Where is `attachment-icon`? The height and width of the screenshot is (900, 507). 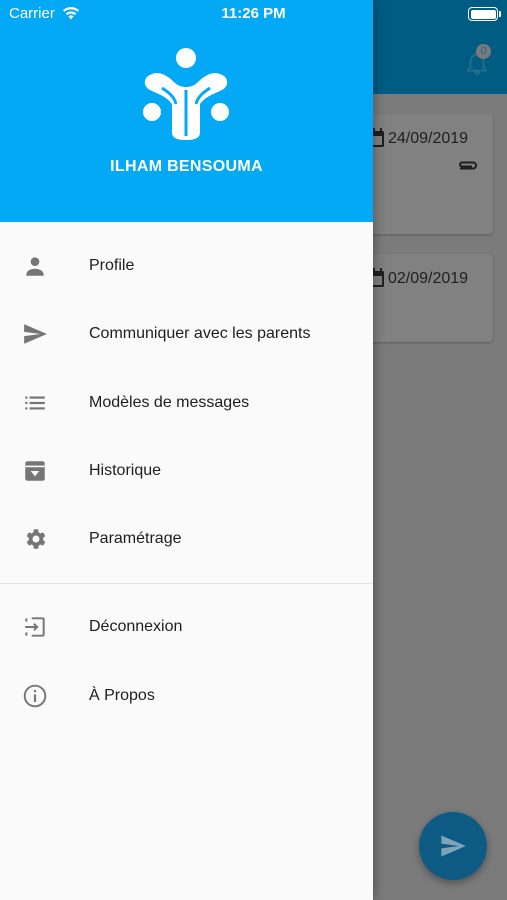 attachment-icon is located at coordinates (468, 165).